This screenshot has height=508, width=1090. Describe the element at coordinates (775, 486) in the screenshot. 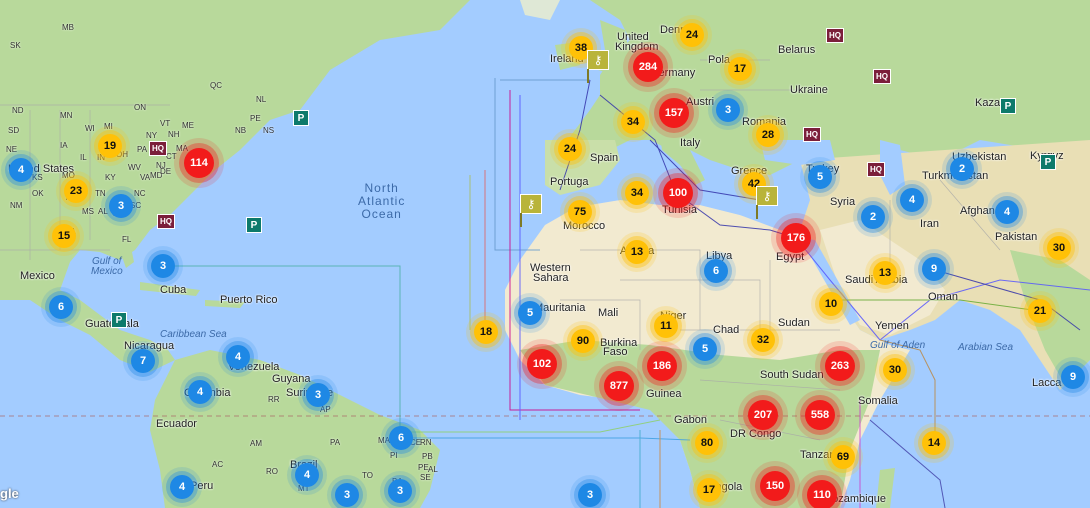

I see `cluster-marker-red: 150` at that location.